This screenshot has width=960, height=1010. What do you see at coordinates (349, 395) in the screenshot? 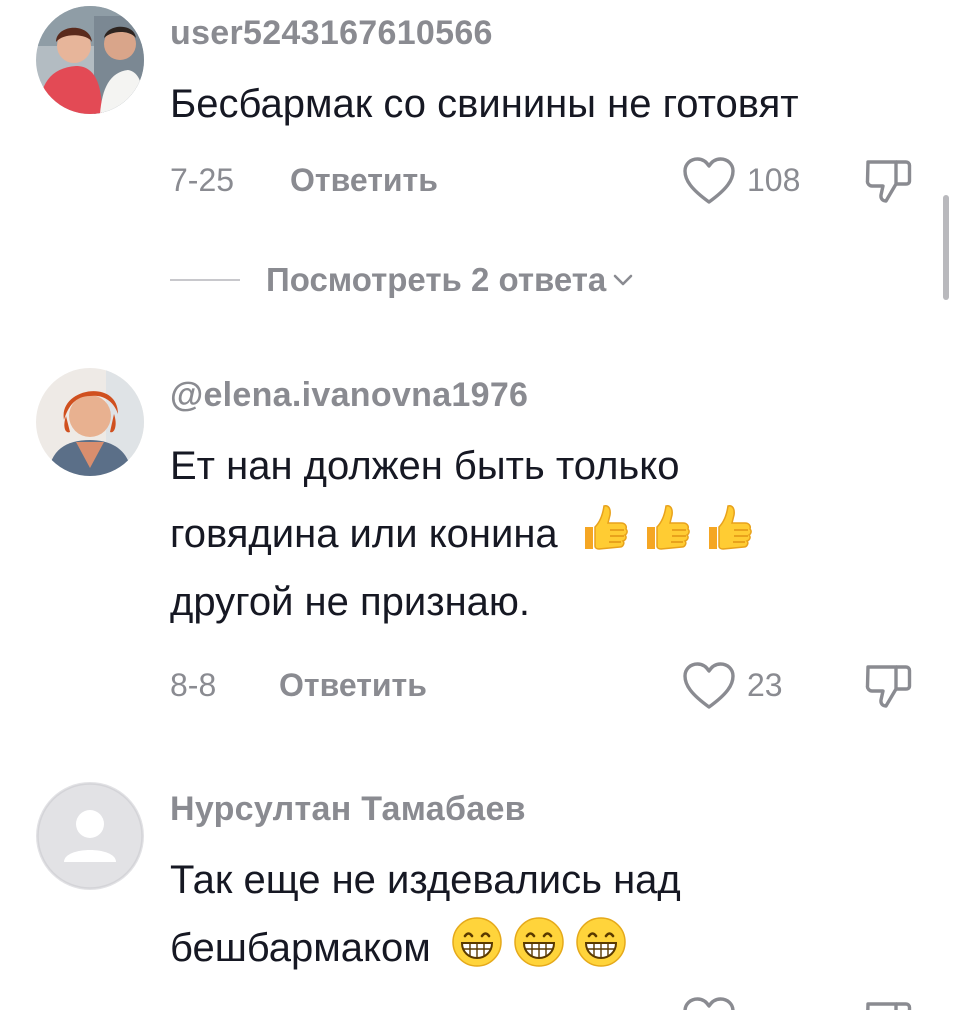
I see `comment-username: @elena.ivanovna1976` at bounding box center [349, 395].